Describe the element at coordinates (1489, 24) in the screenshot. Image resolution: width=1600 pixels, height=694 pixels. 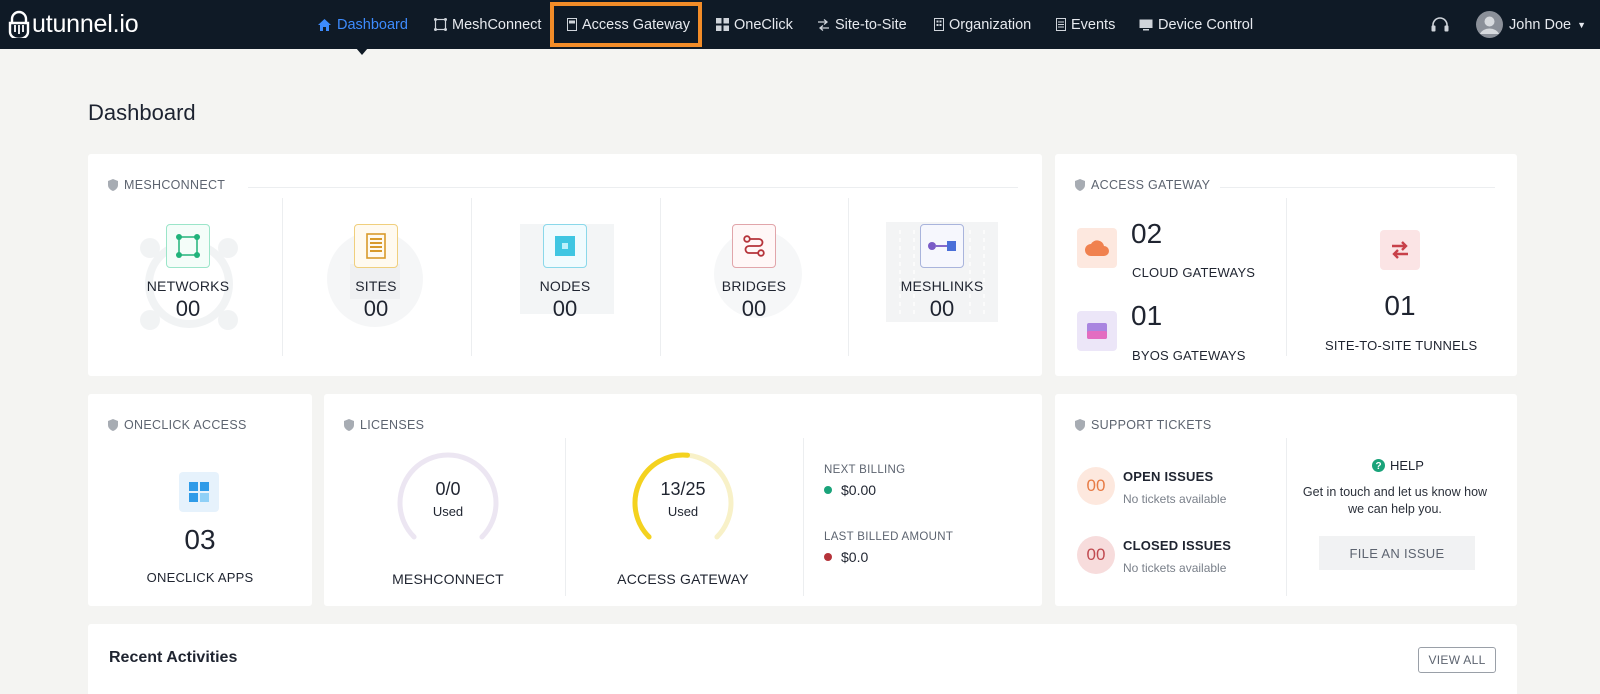
I see `avatar` at that location.